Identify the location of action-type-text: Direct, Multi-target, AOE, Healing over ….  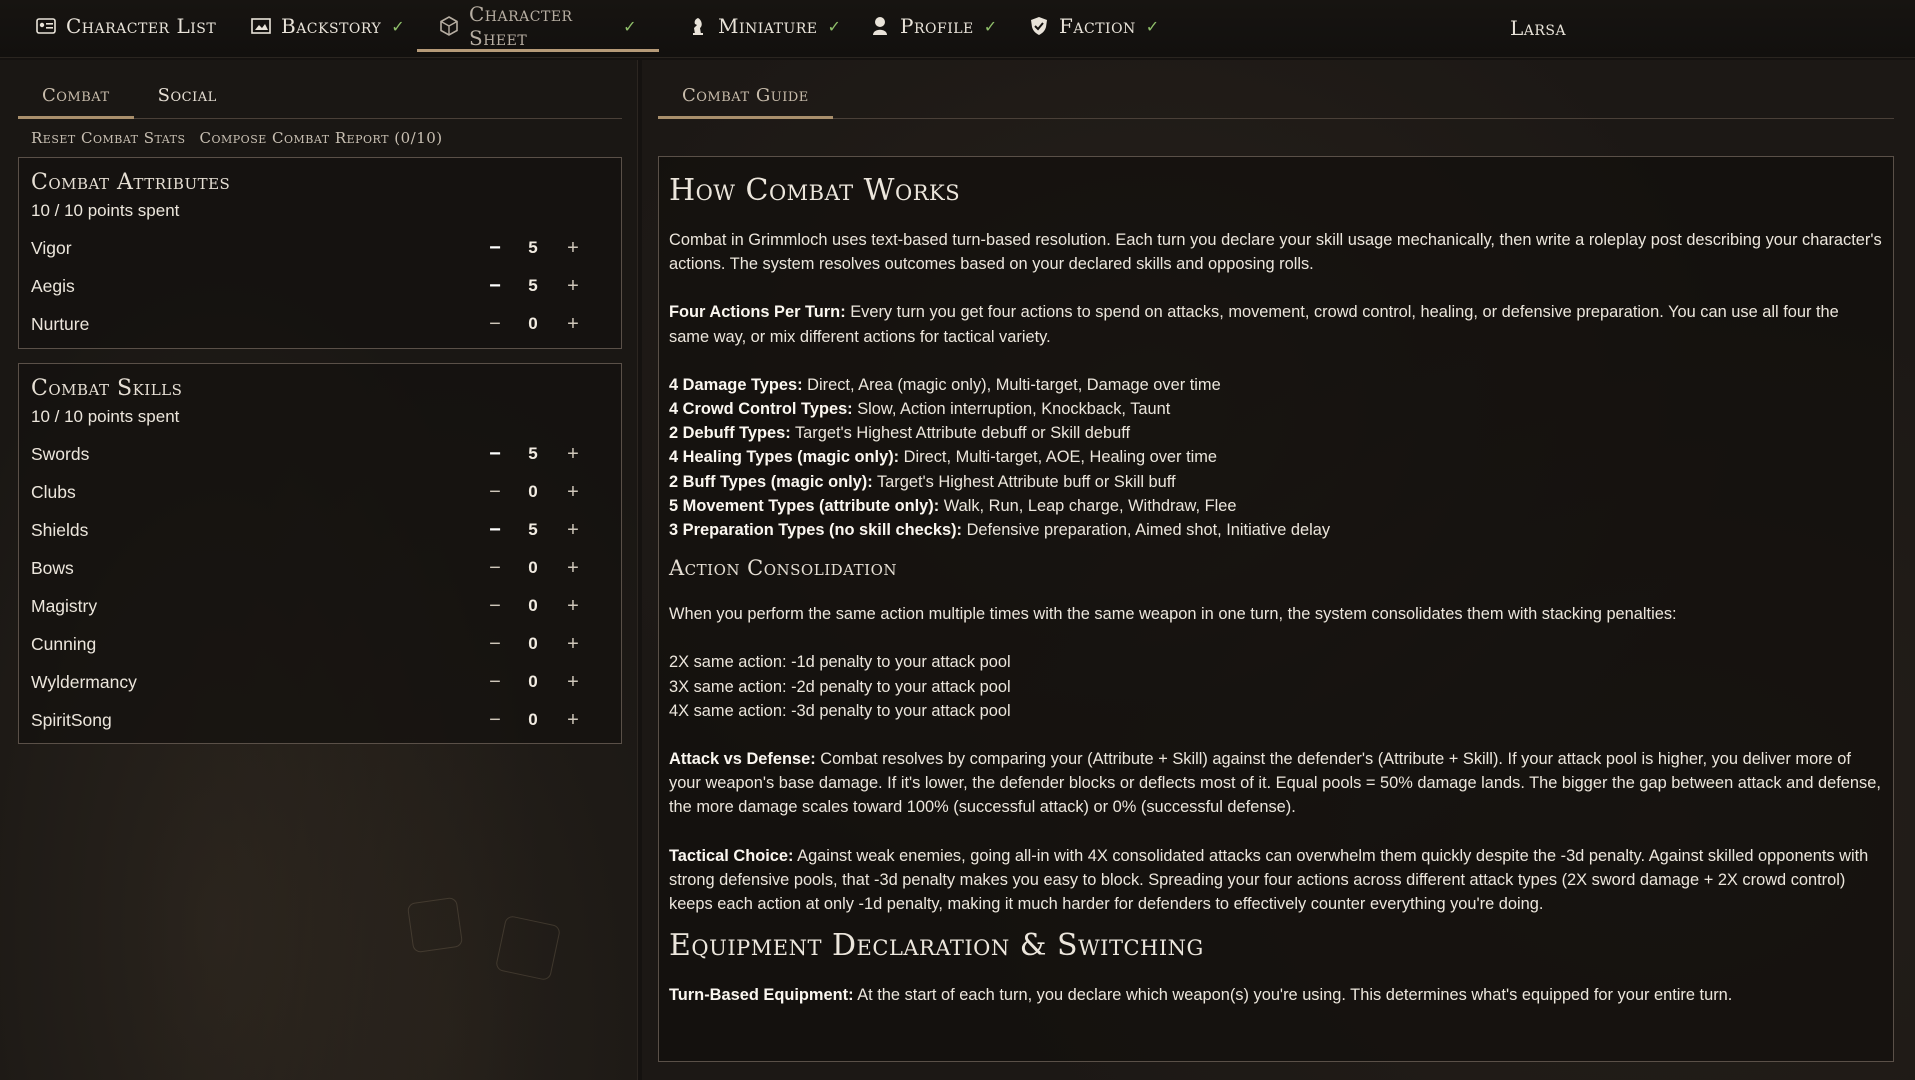
(1058, 457).